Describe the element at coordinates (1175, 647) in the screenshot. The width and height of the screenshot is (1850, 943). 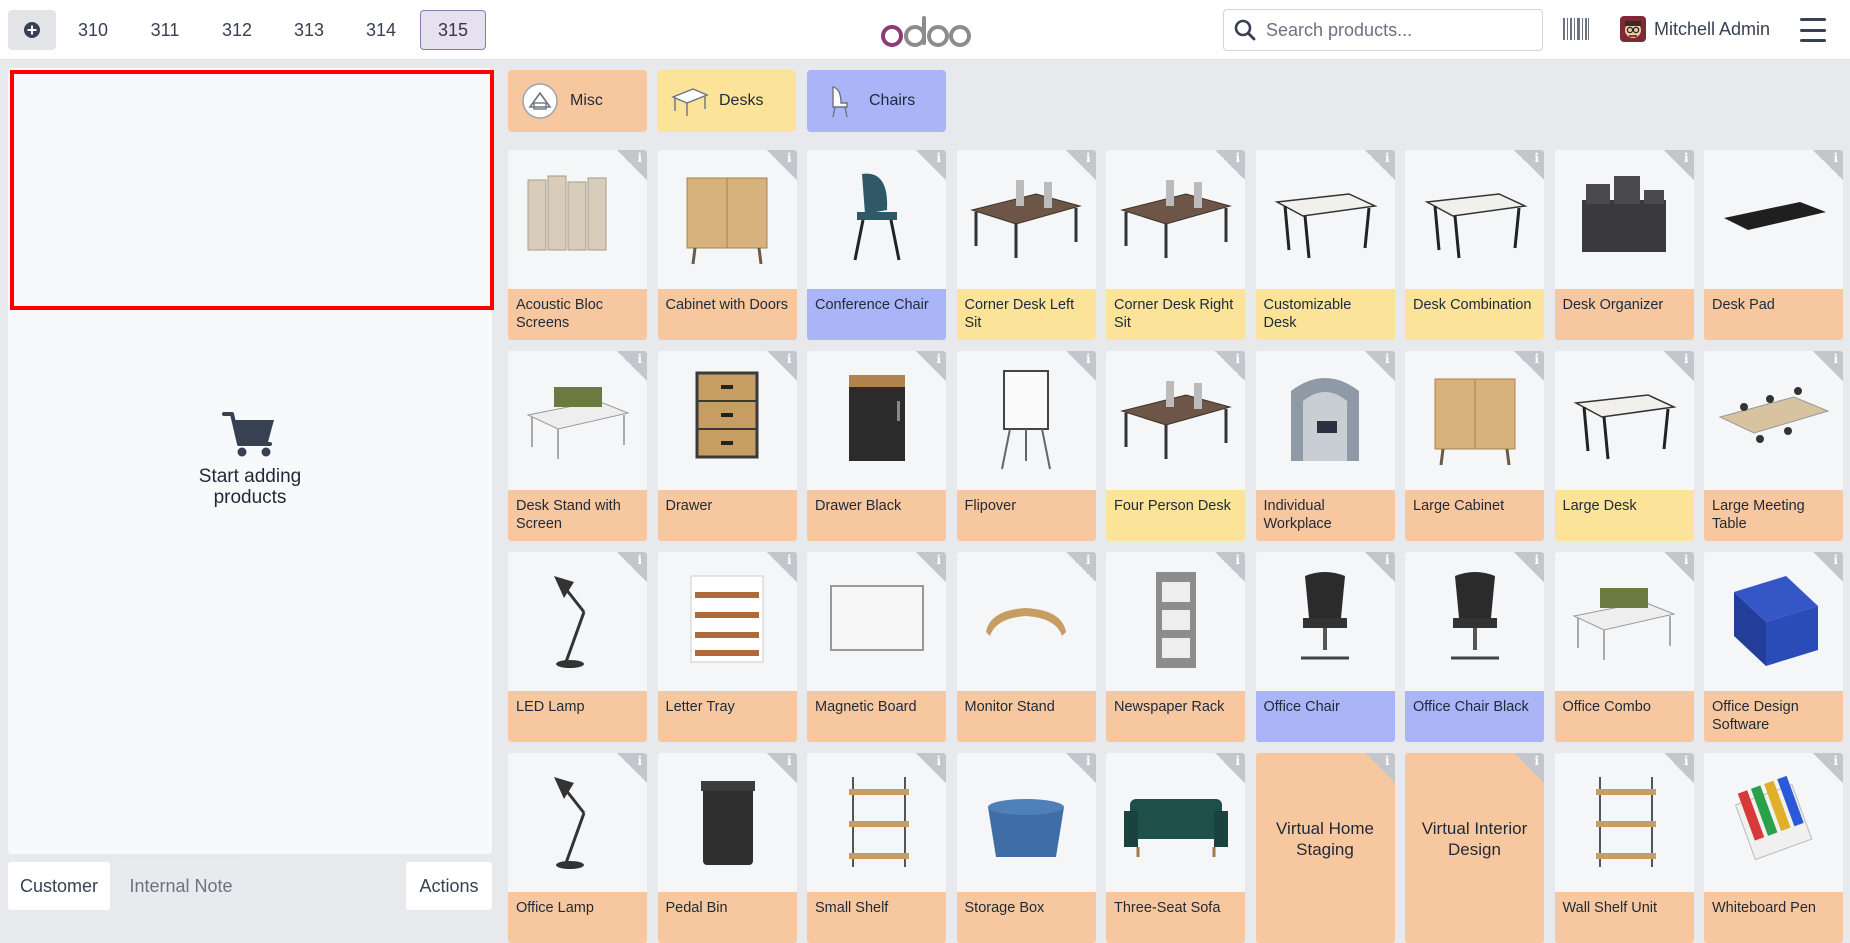
I see `product-newspaper-rack: Newspaper Rack i` at that location.